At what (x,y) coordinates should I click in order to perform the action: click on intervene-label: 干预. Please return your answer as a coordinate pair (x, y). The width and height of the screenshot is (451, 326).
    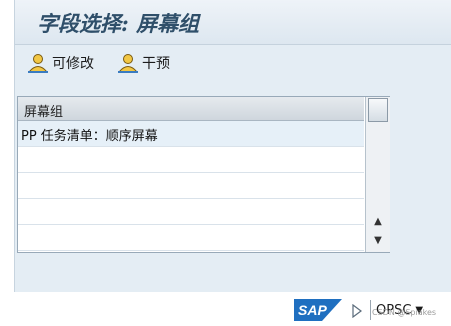
    Looking at the image, I should click on (156, 64).